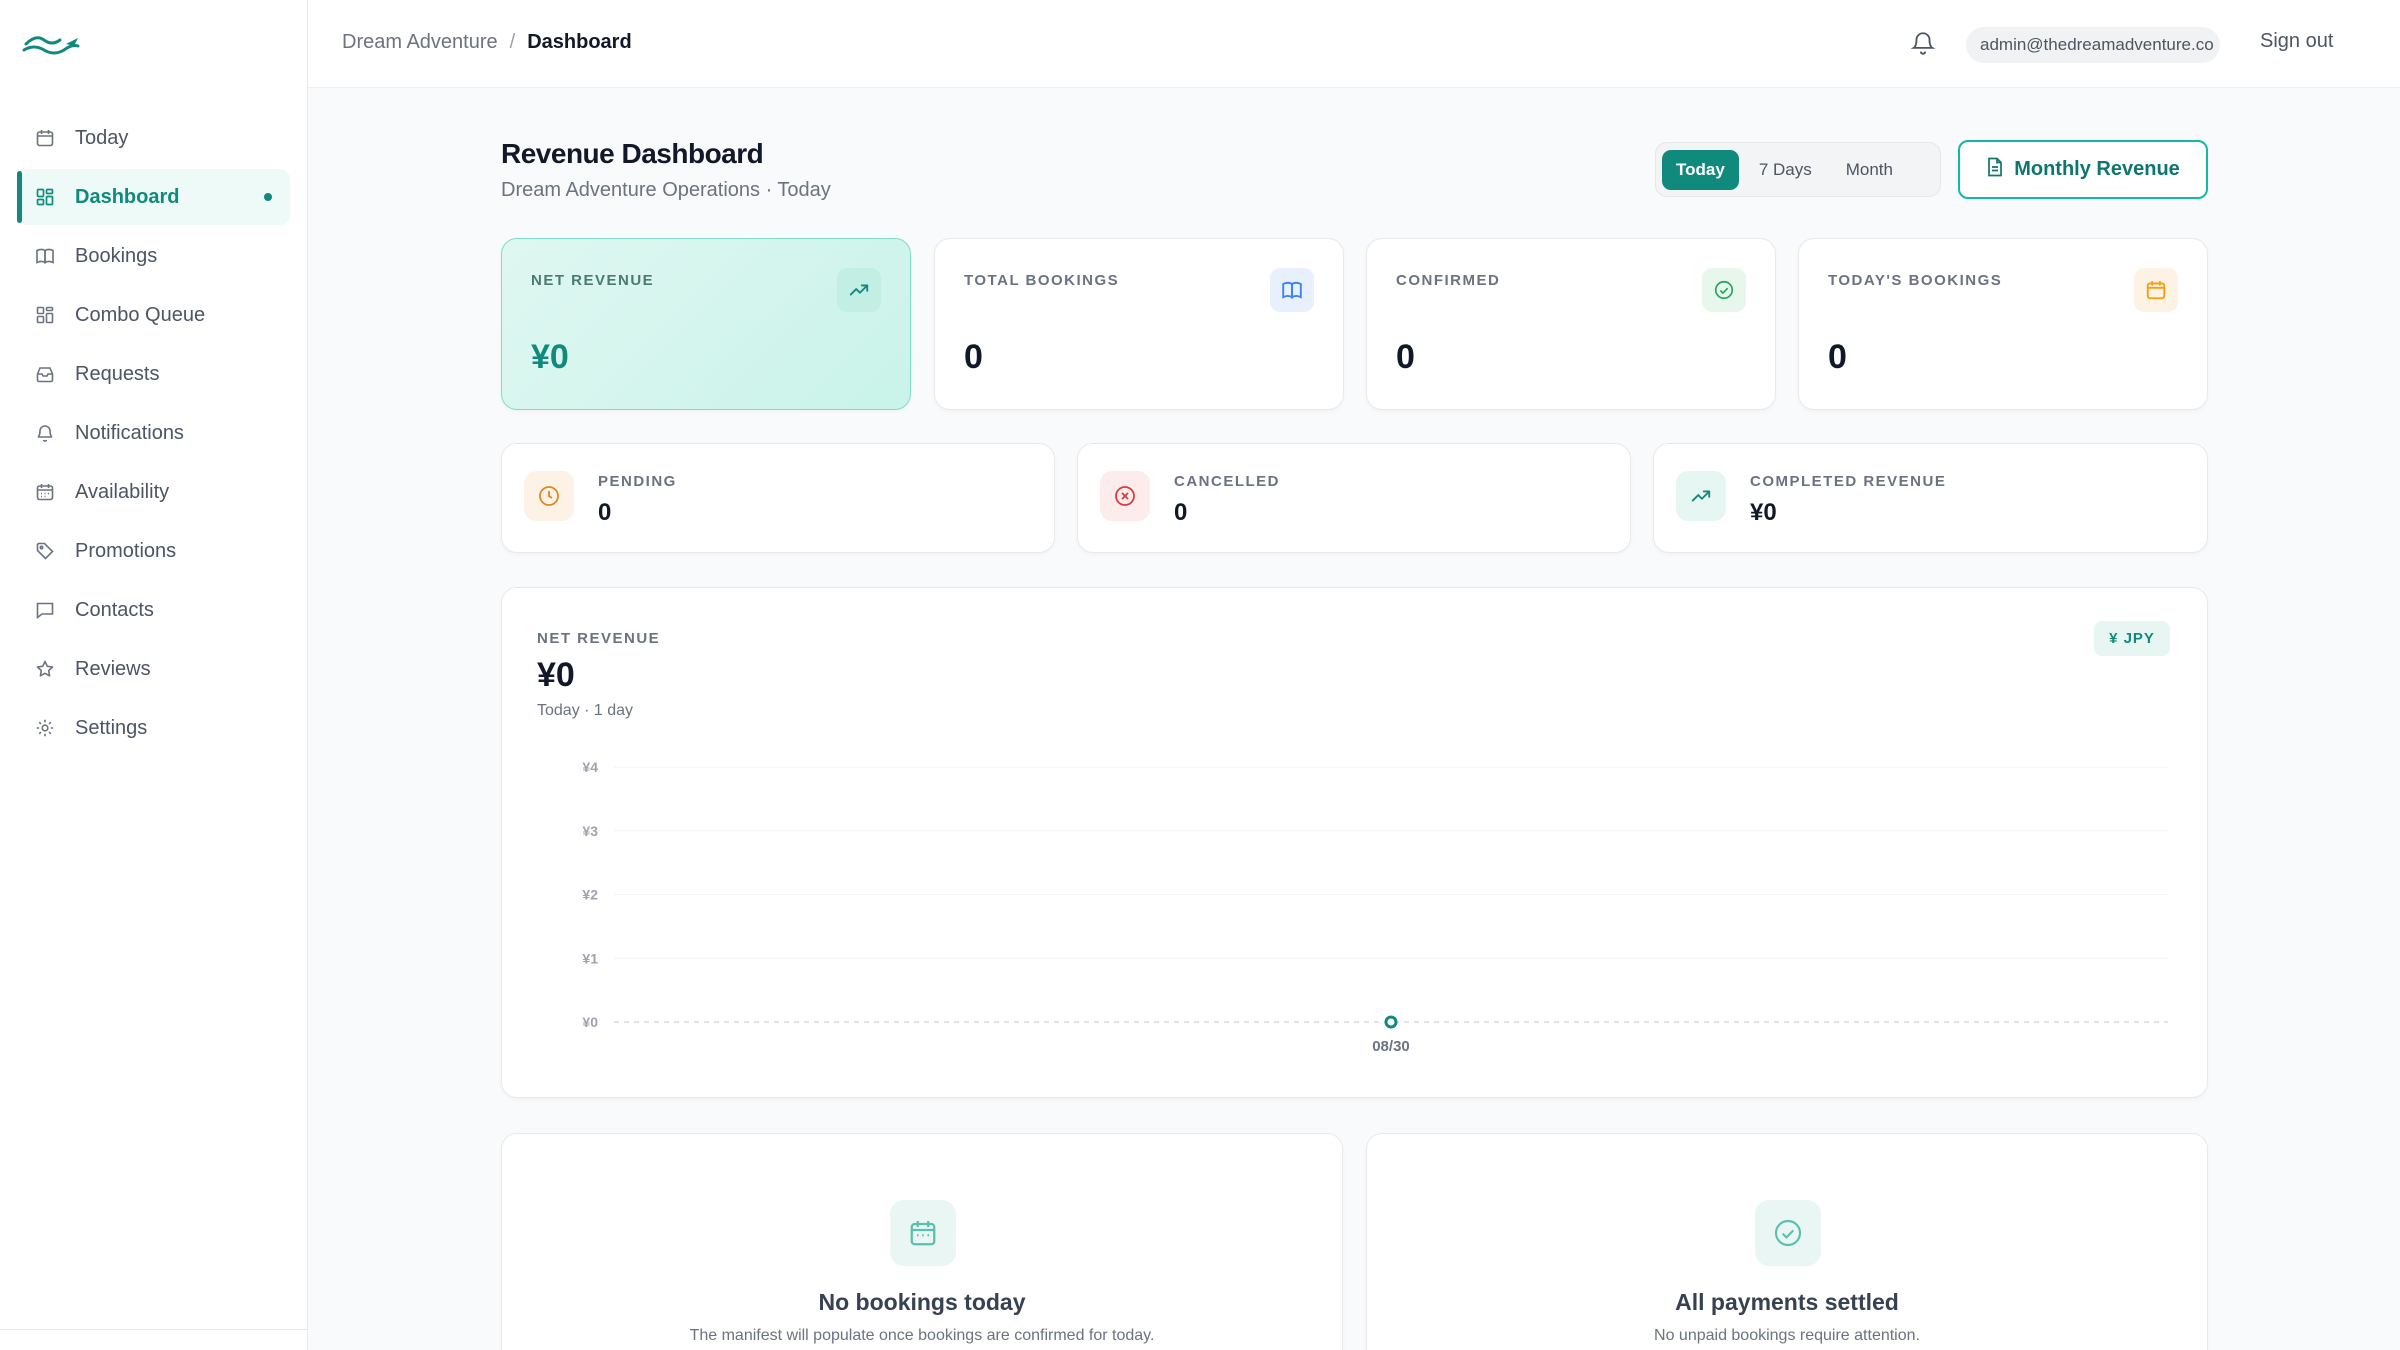 The image size is (2400, 1350). I want to click on stat-label: TODAY'S BOOKINGS, so click(1915, 280).